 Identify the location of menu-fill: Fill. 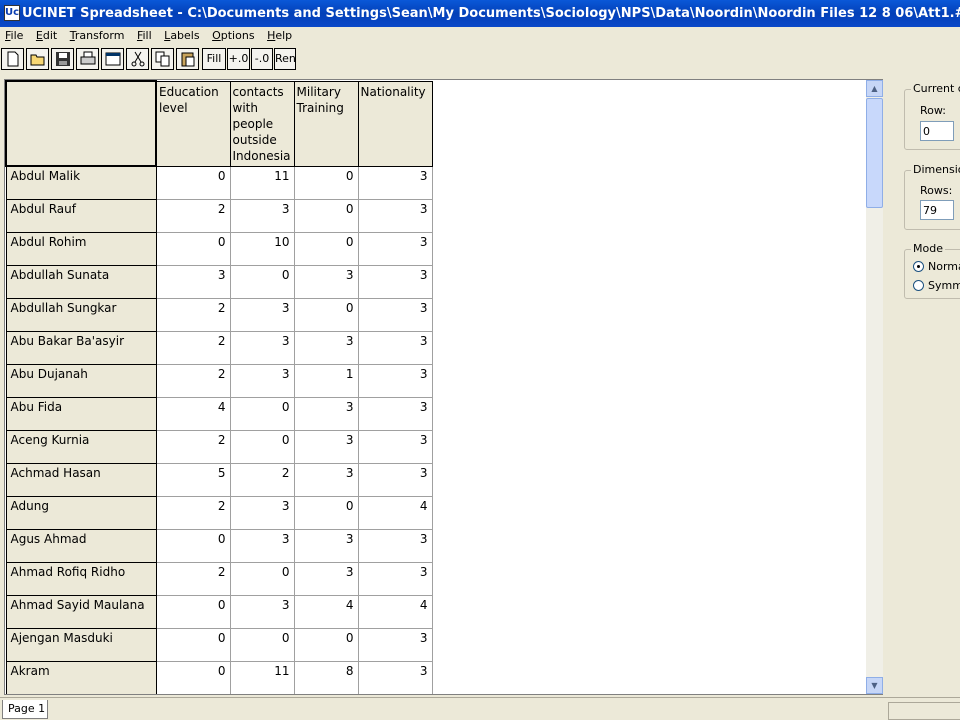
(144, 36).